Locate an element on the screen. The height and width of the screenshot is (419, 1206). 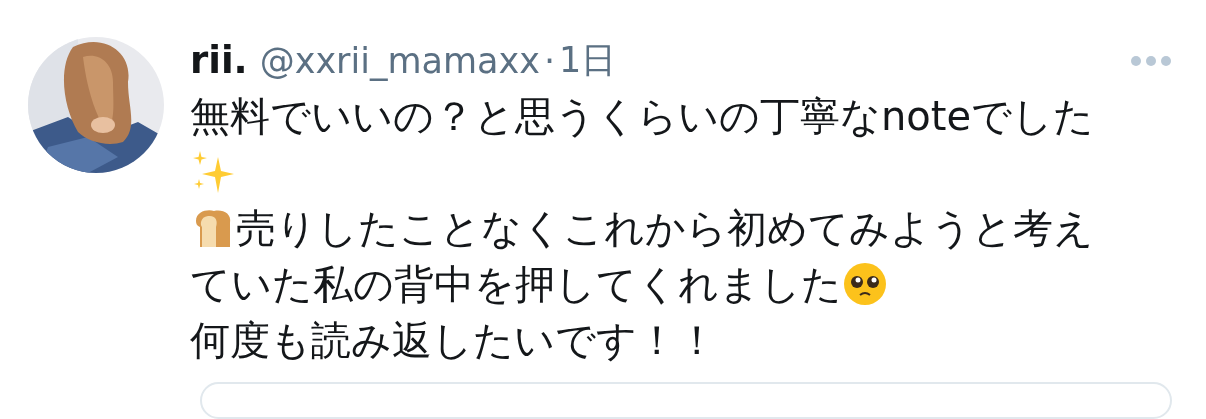
tweet-text: 何度も読み返したいです！！ is located at coordinates (453, 340).